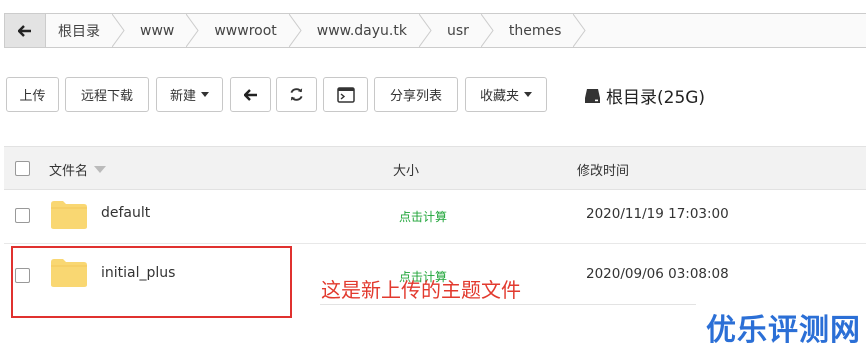 The width and height of the screenshot is (866, 350). I want to click on breadcrumb-item-themes: themes, so click(543, 30).